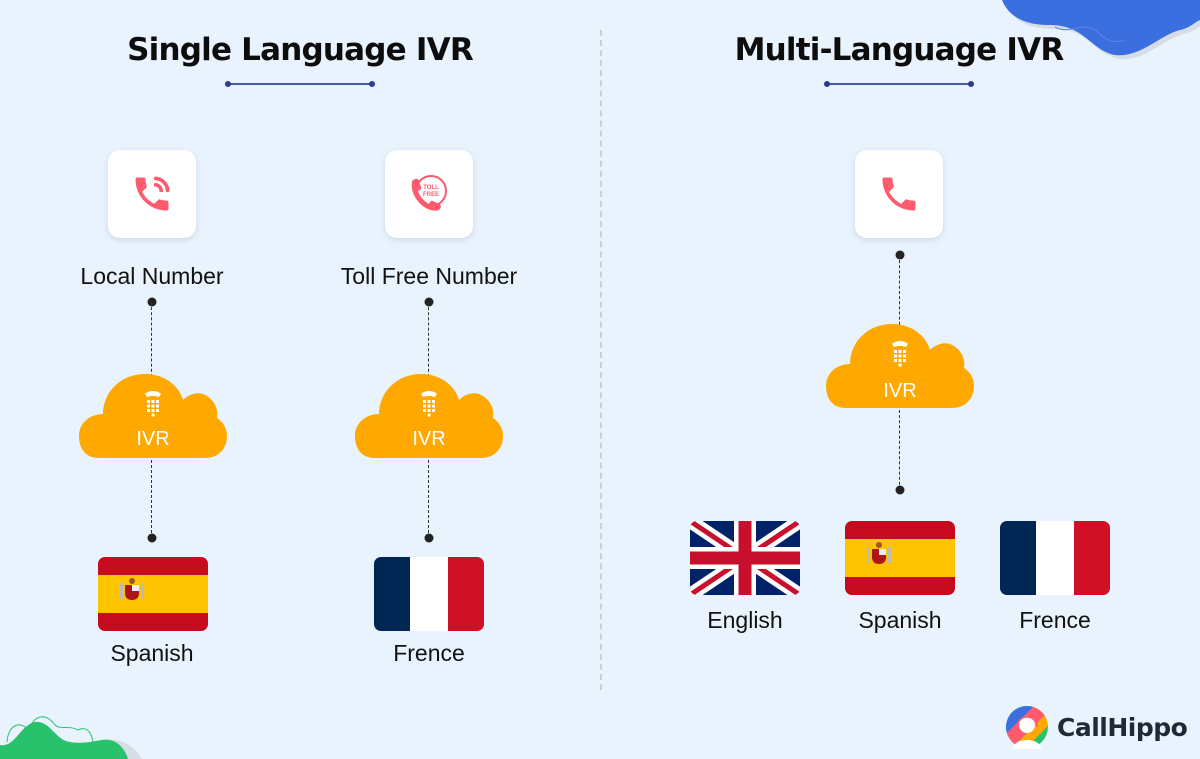 This screenshot has height=759, width=1200. I want to click on bottom-left-blob-decoration, so click(71, 737).